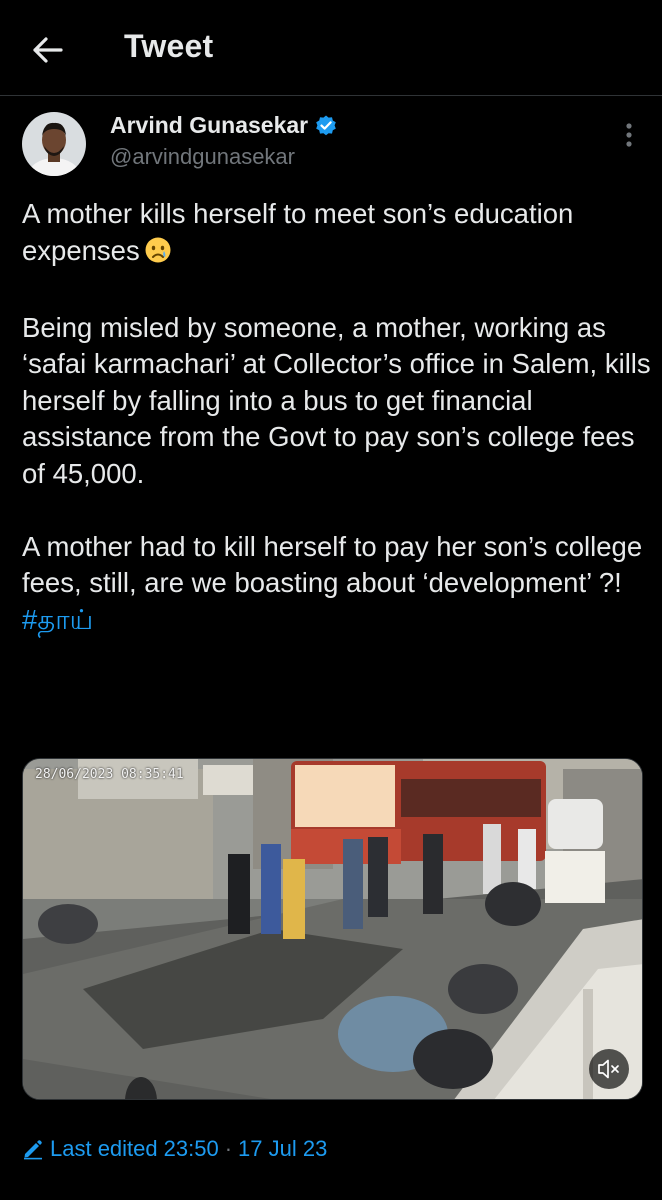 This screenshot has width=662, height=1200. What do you see at coordinates (54, 144) in the screenshot?
I see `avatar` at bounding box center [54, 144].